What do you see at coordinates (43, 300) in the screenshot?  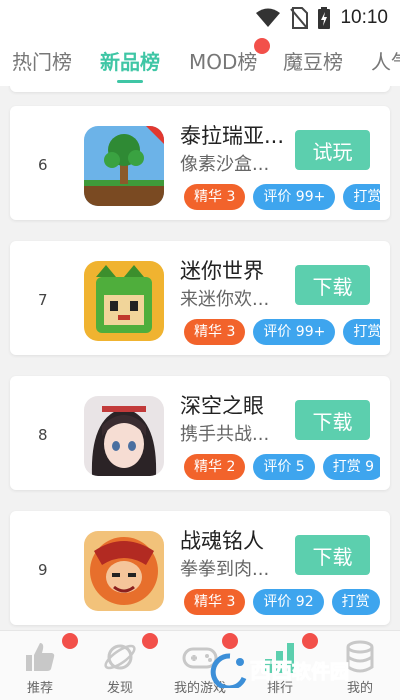 I see `rank-number: 7` at bounding box center [43, 300].